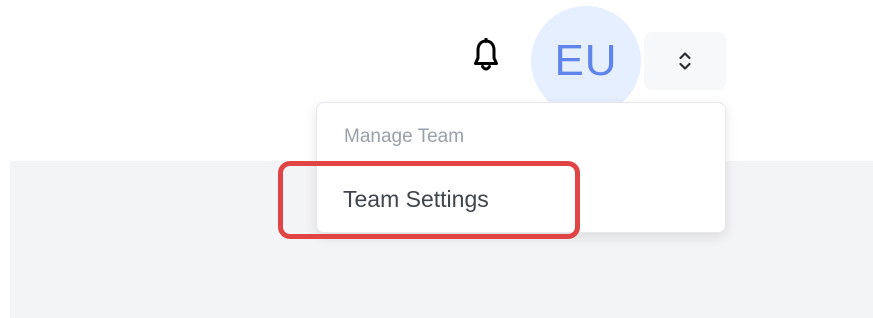 This screenshot has width=873, height=318. Describe the element at coordinates (404, 136) in the screenshot. I see `dropdown-section-header: Manage Team` at that location.